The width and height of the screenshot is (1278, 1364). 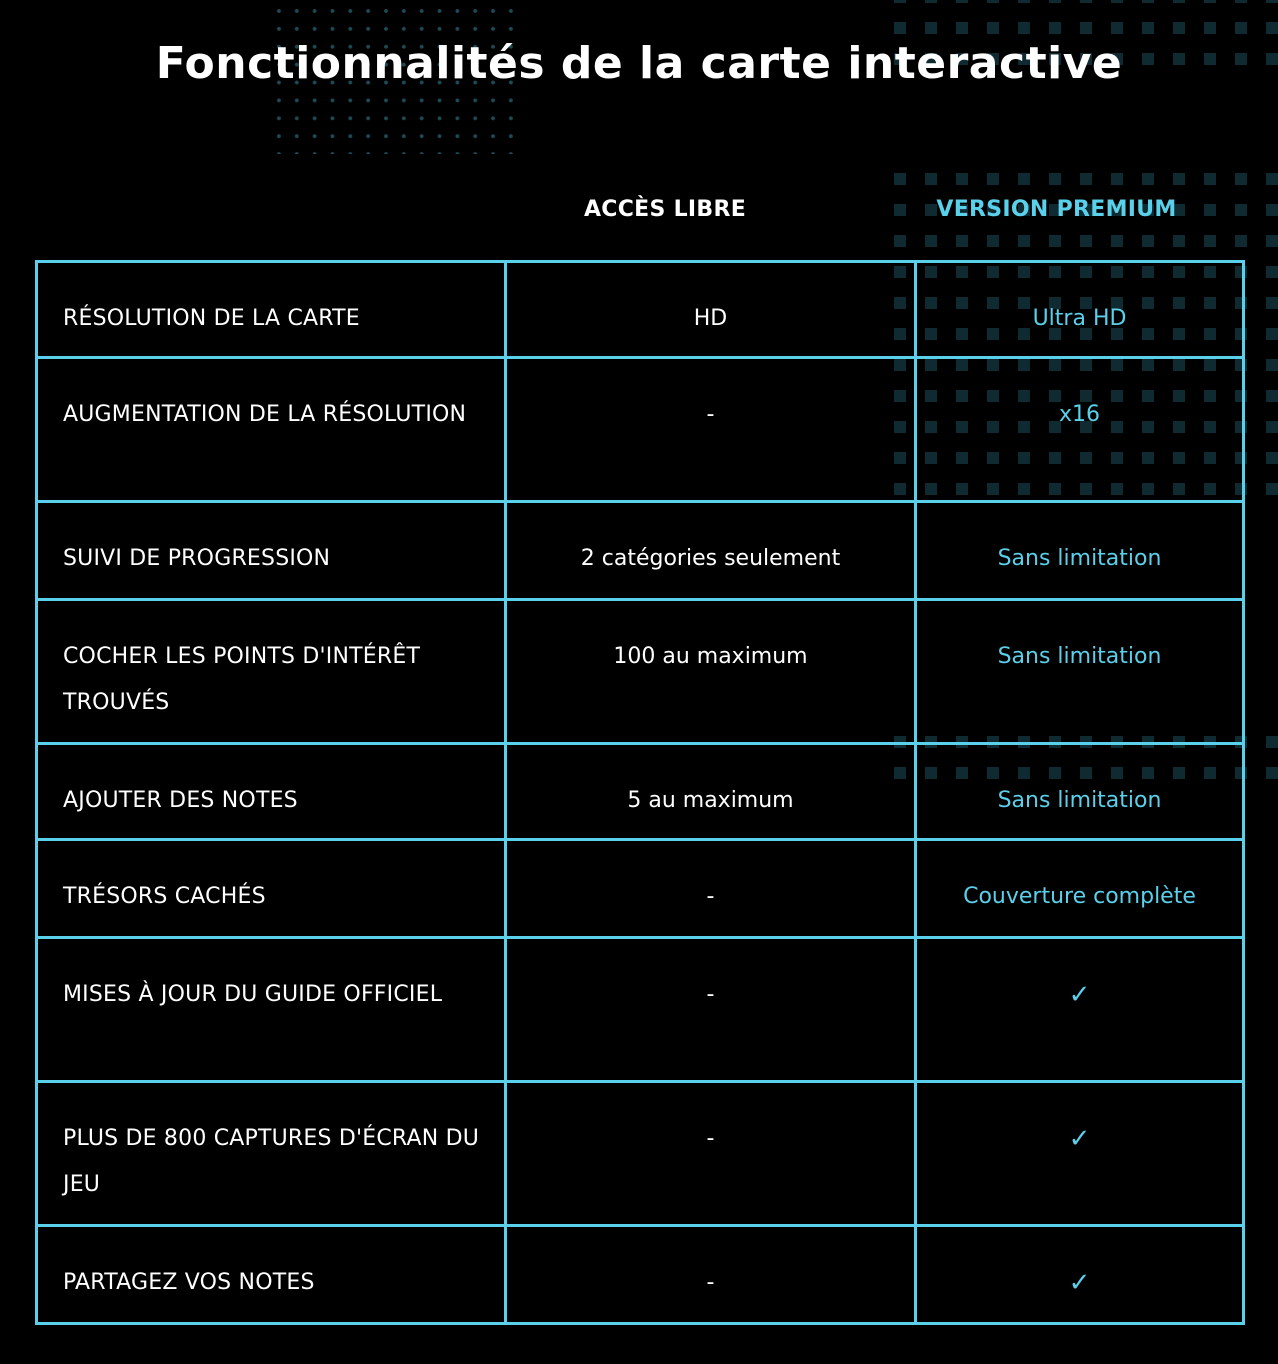 What do you see at coordinates (710, 309) in the screenshot?
I see `free-value: HD` at bounding box center [710, 309].